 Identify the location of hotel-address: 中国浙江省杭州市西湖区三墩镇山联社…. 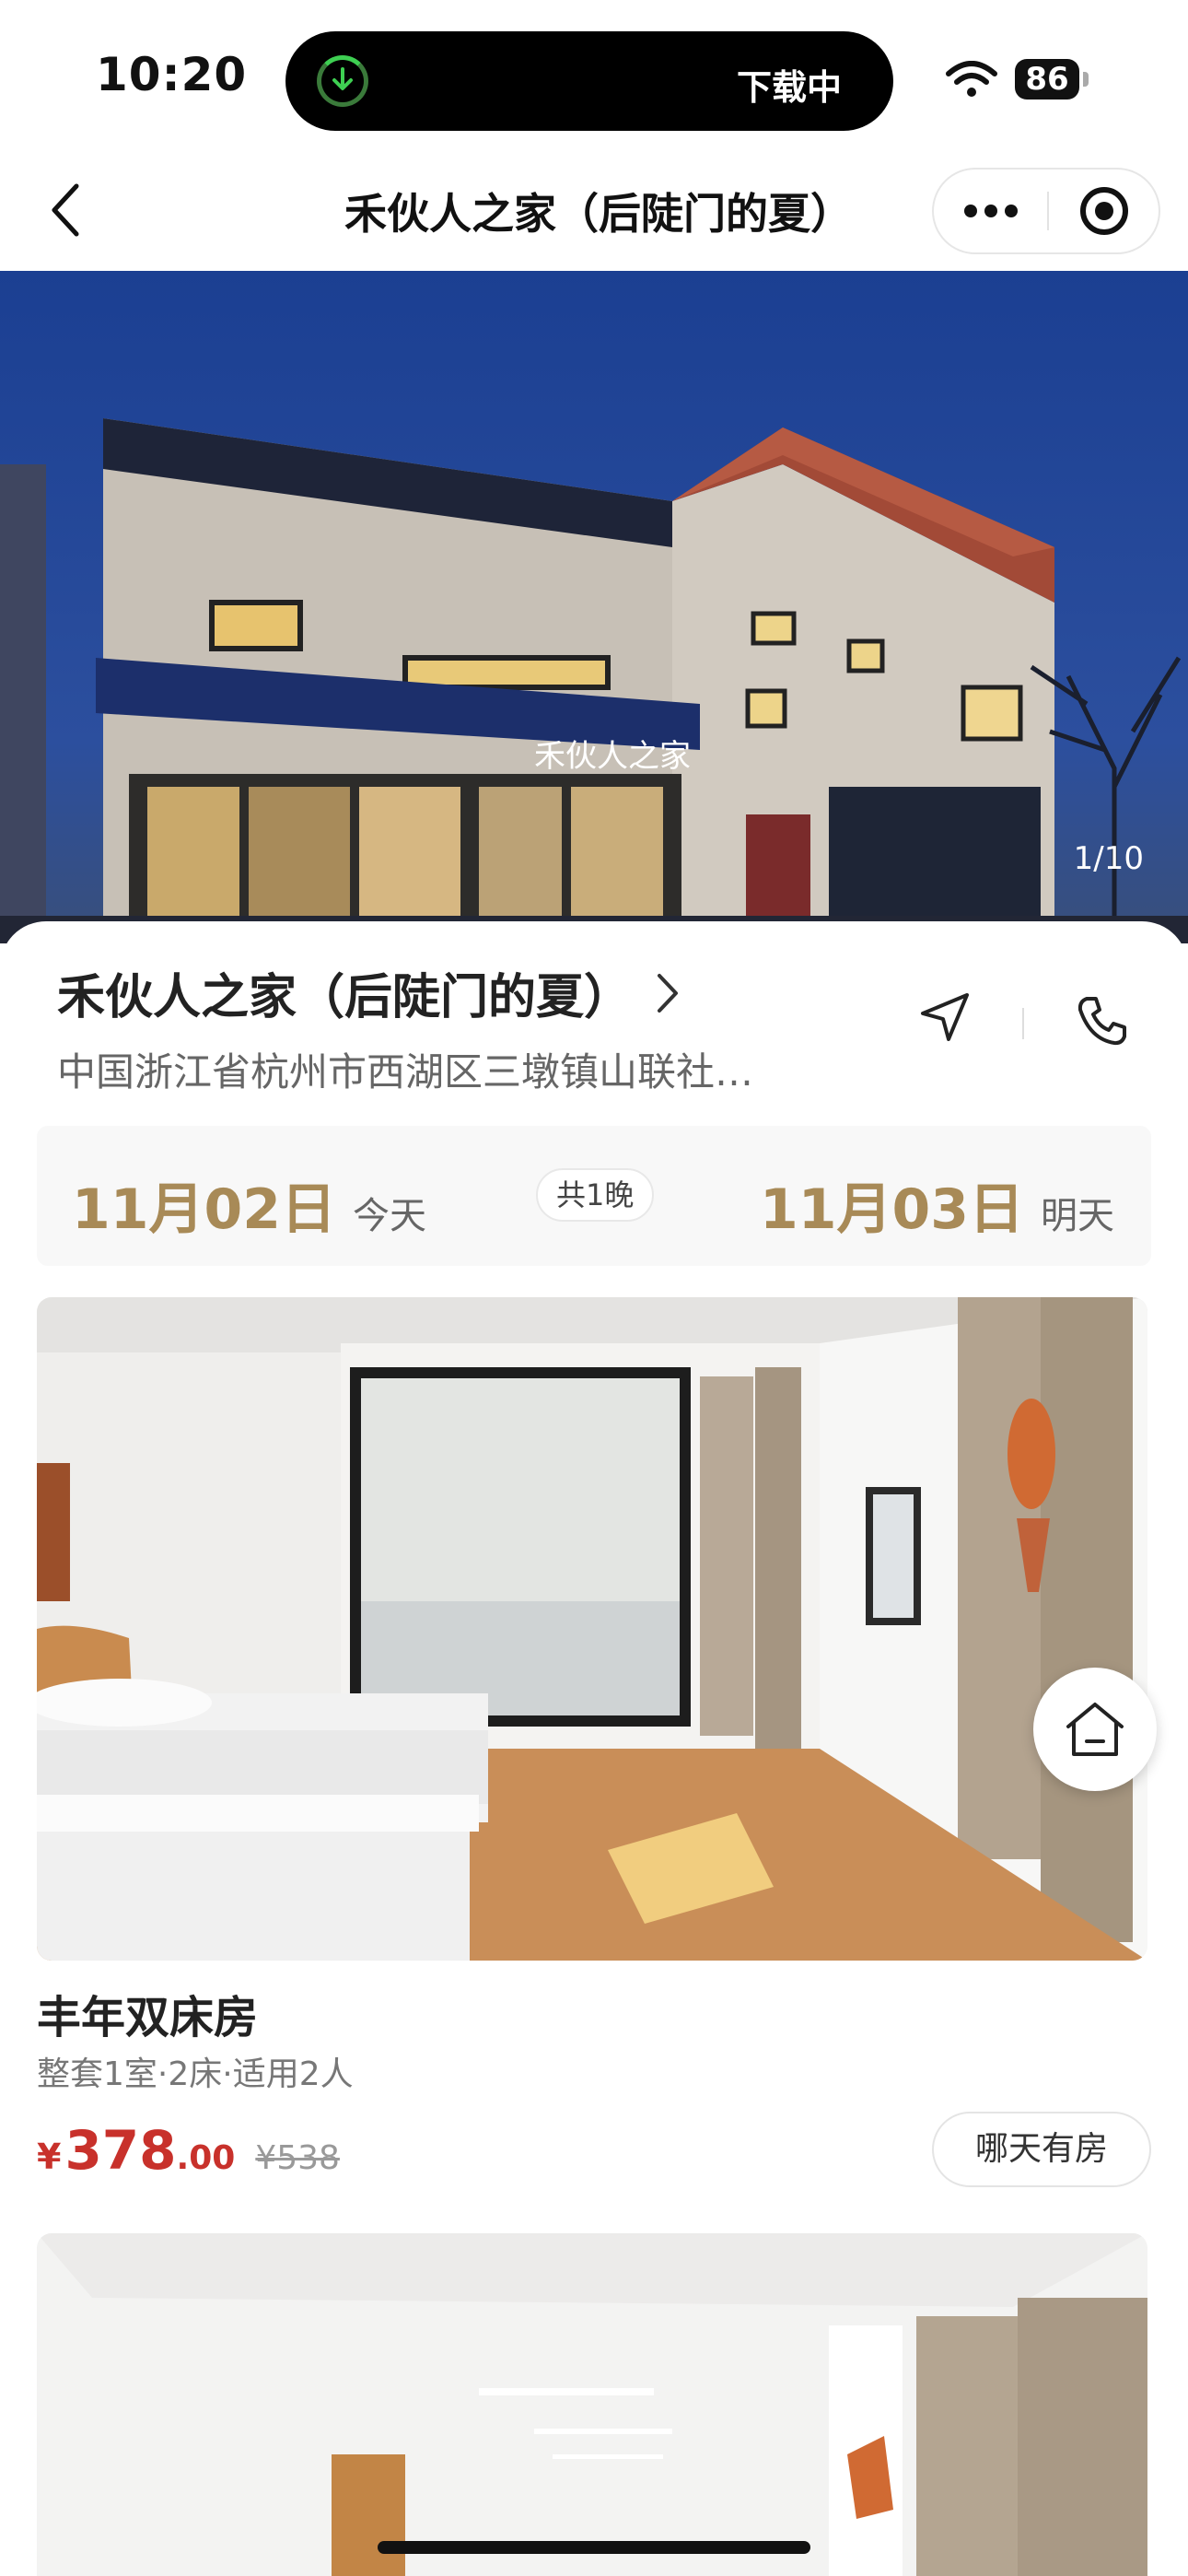
(405, 1072).